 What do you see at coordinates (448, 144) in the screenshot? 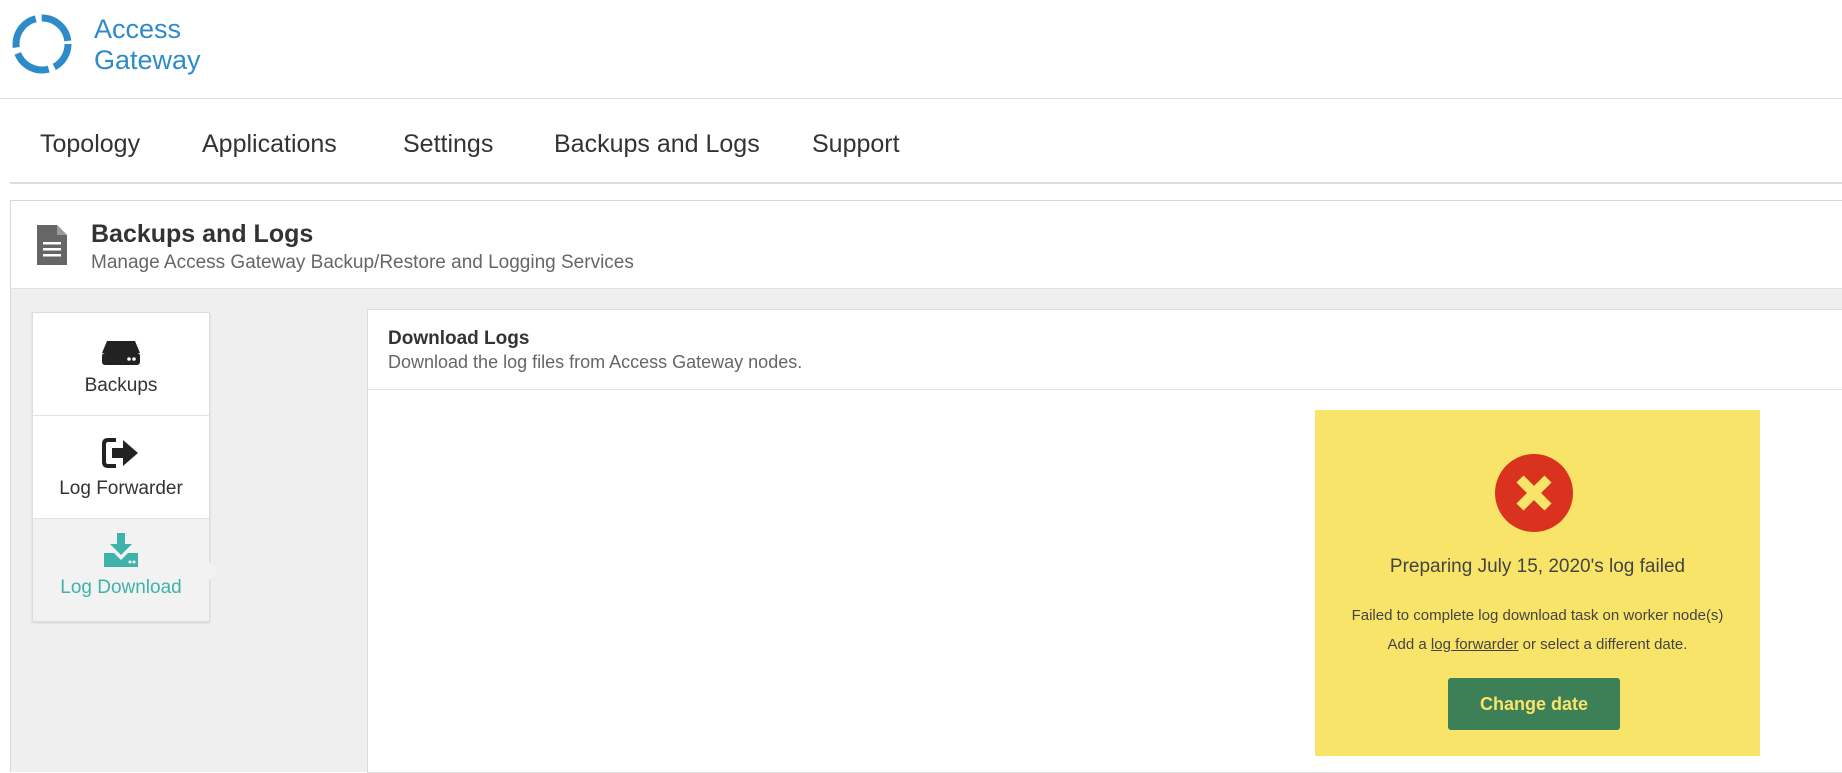
I see `nav-item-settings: Settings` at bounding box center [448, 144].